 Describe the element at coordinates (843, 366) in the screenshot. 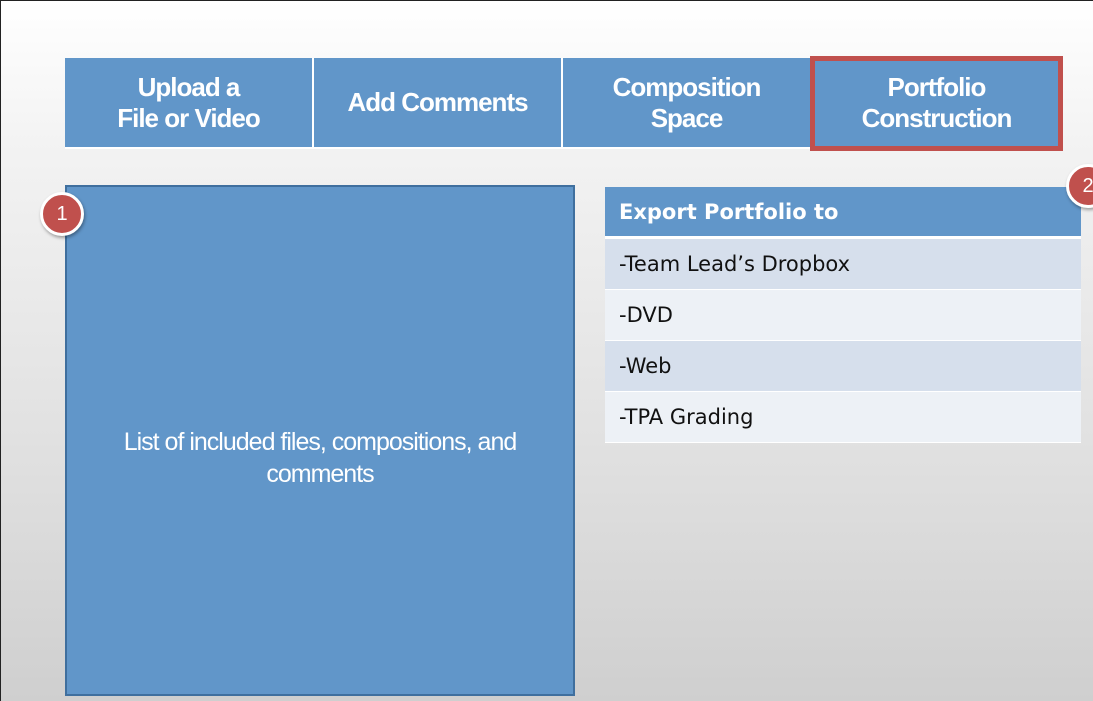

I see `export-option-web: -Web` at that location.